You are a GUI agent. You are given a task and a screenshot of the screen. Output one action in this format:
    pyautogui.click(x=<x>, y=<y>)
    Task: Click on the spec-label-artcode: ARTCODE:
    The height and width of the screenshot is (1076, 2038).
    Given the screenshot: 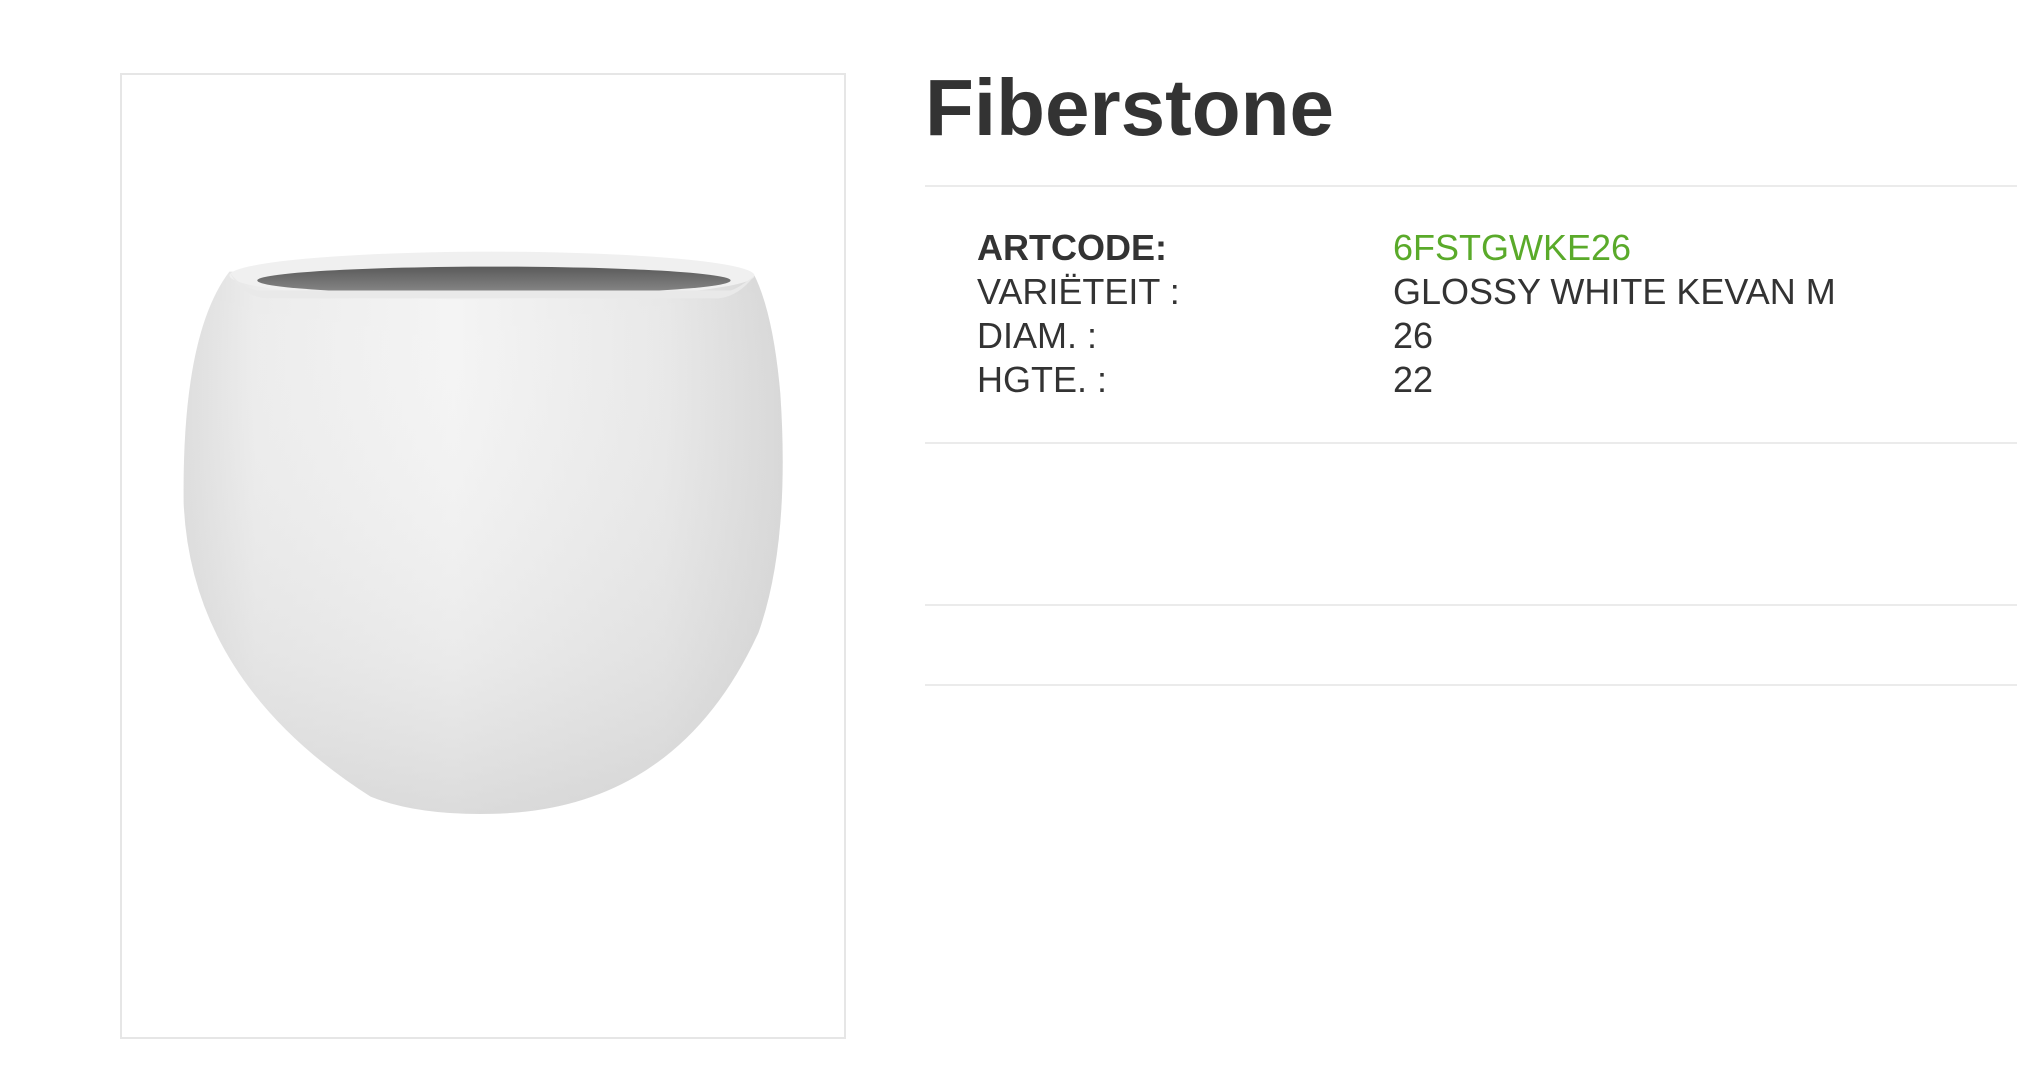 What is the action you would take?
    pyautogui.click(x=1072, y=247)
    